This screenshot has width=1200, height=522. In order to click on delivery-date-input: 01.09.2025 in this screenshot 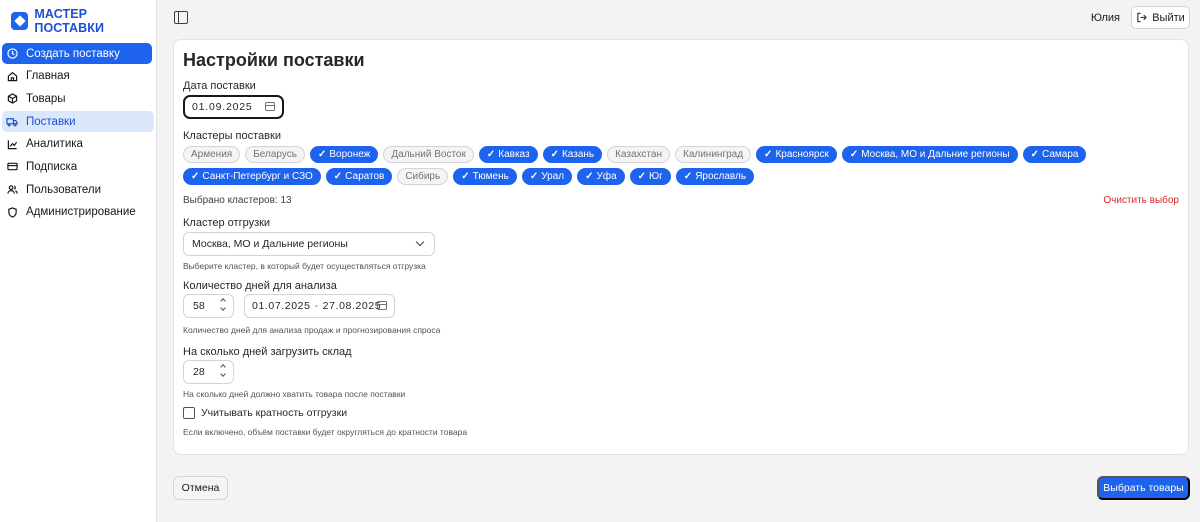, I will do `click(233, 107)`.